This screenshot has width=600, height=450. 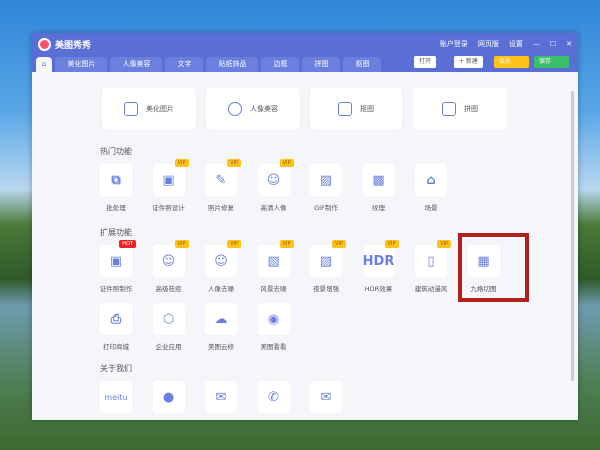 What do you see at coordinates (273, 208) in the screenshot?
I see `feature-label: 高清人像` at bounding box center [273, 208].